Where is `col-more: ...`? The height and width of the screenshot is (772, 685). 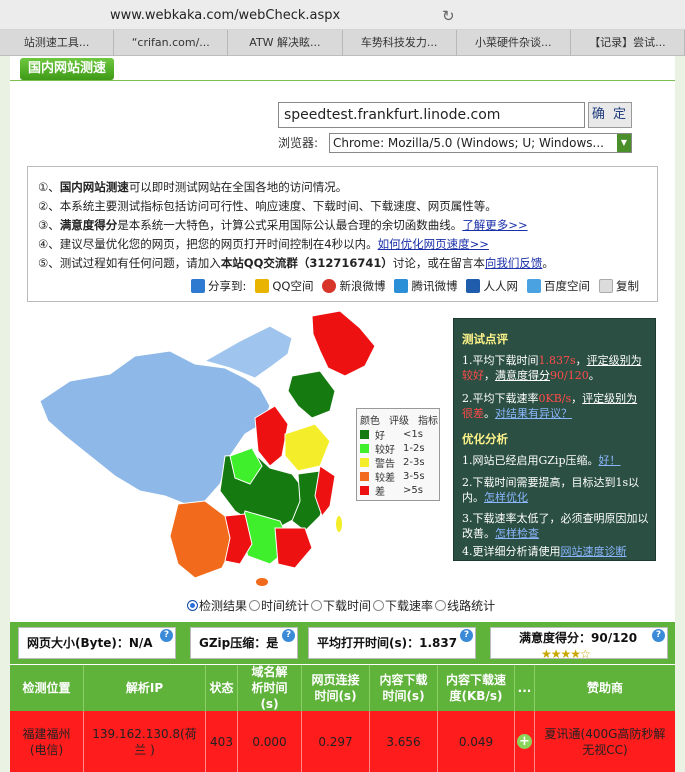
col-more: ... is located at coordinates (525, 688).